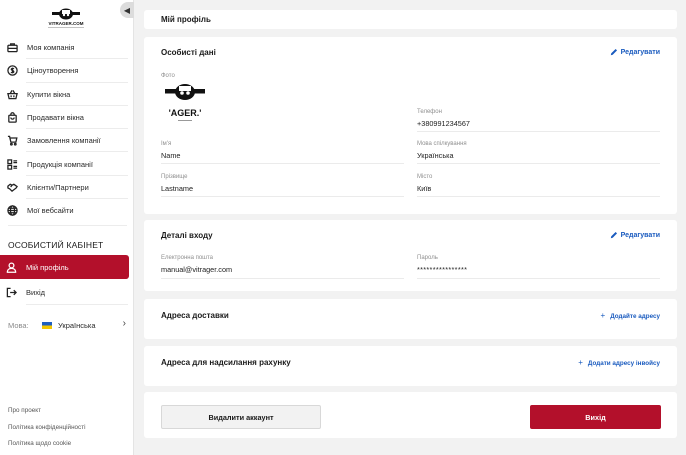  Describe the element at coordinates (65, 23) in the screenshot. I see `logo-text: VITRAGER.COM` at that location.